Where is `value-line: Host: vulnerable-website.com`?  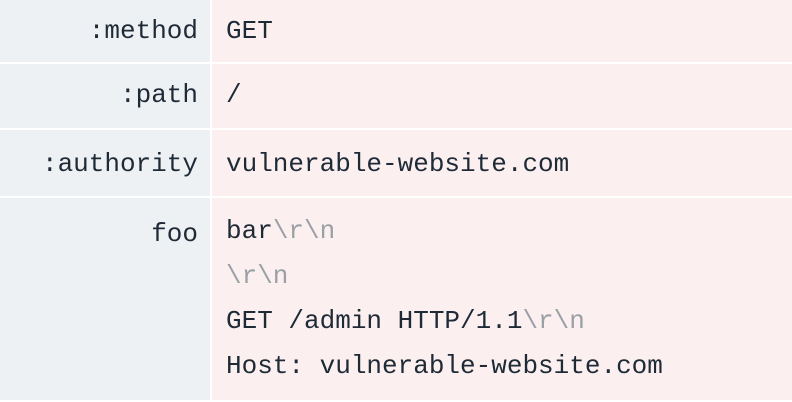
value-line: Host: vulnerable-website.com is located at coordinates (509, 366).